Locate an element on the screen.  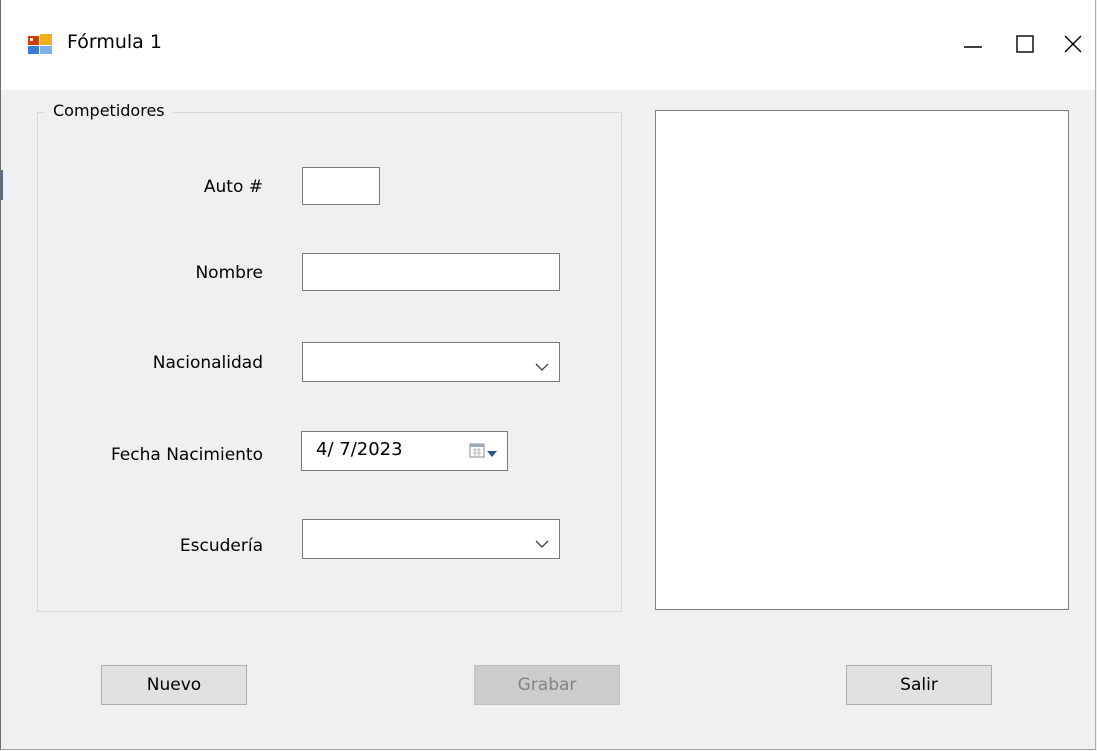
nombre-input is located at coordinates (431, 272).